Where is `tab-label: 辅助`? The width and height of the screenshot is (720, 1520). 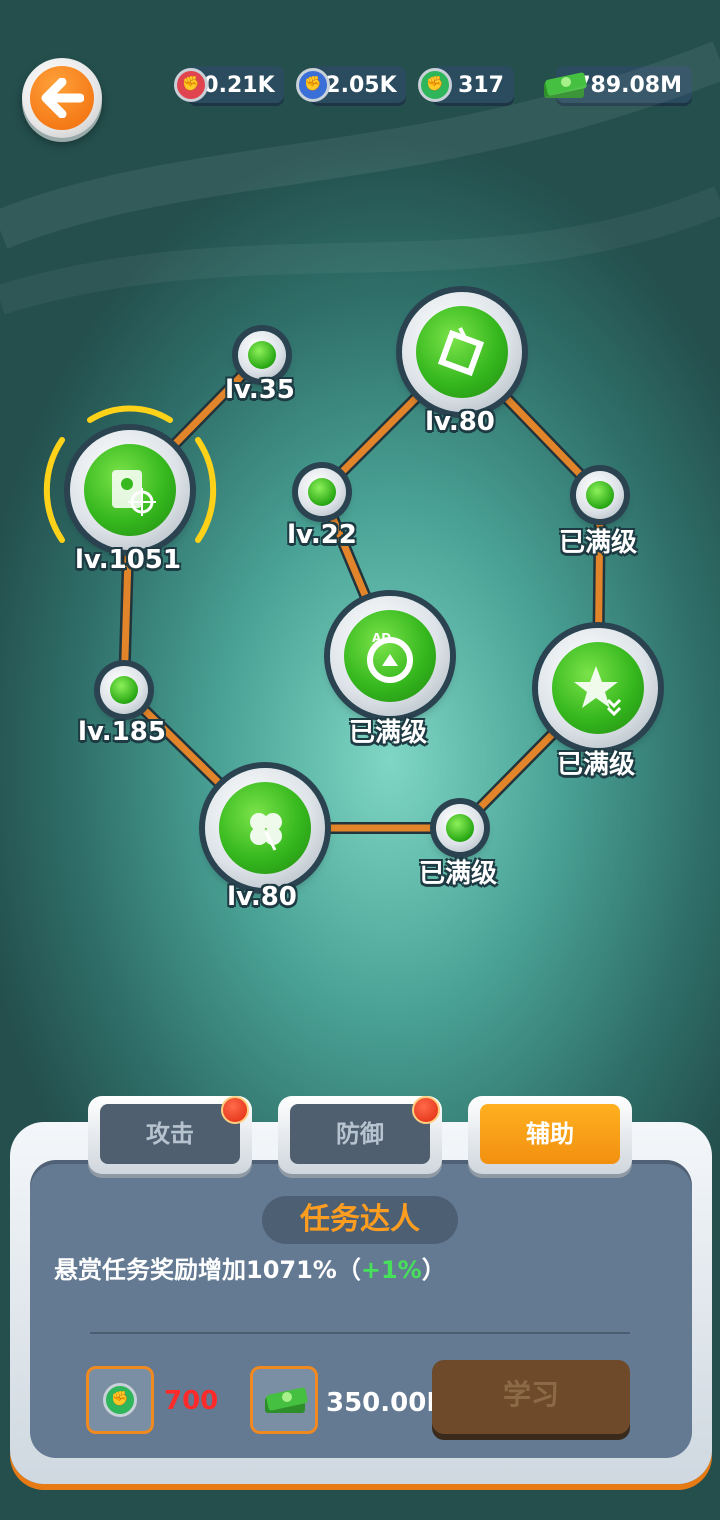
tab-label: 辅助 is located at coordinates (550, 1134).